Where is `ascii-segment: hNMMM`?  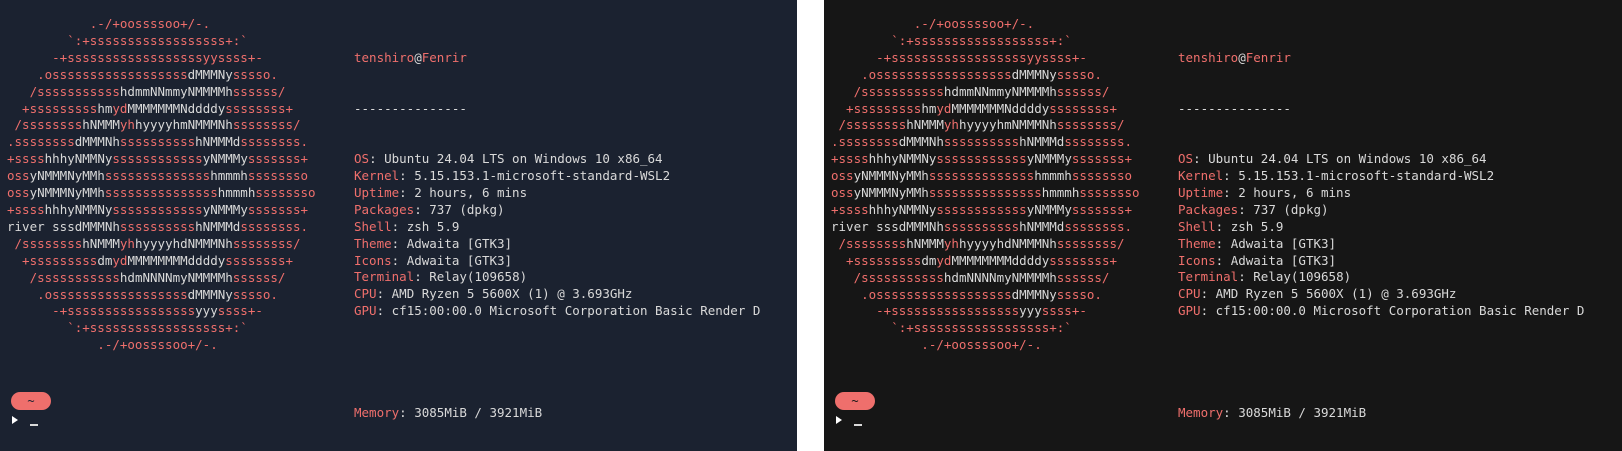 ascii-segment: hNMMM is located at coordinates (925, 125).